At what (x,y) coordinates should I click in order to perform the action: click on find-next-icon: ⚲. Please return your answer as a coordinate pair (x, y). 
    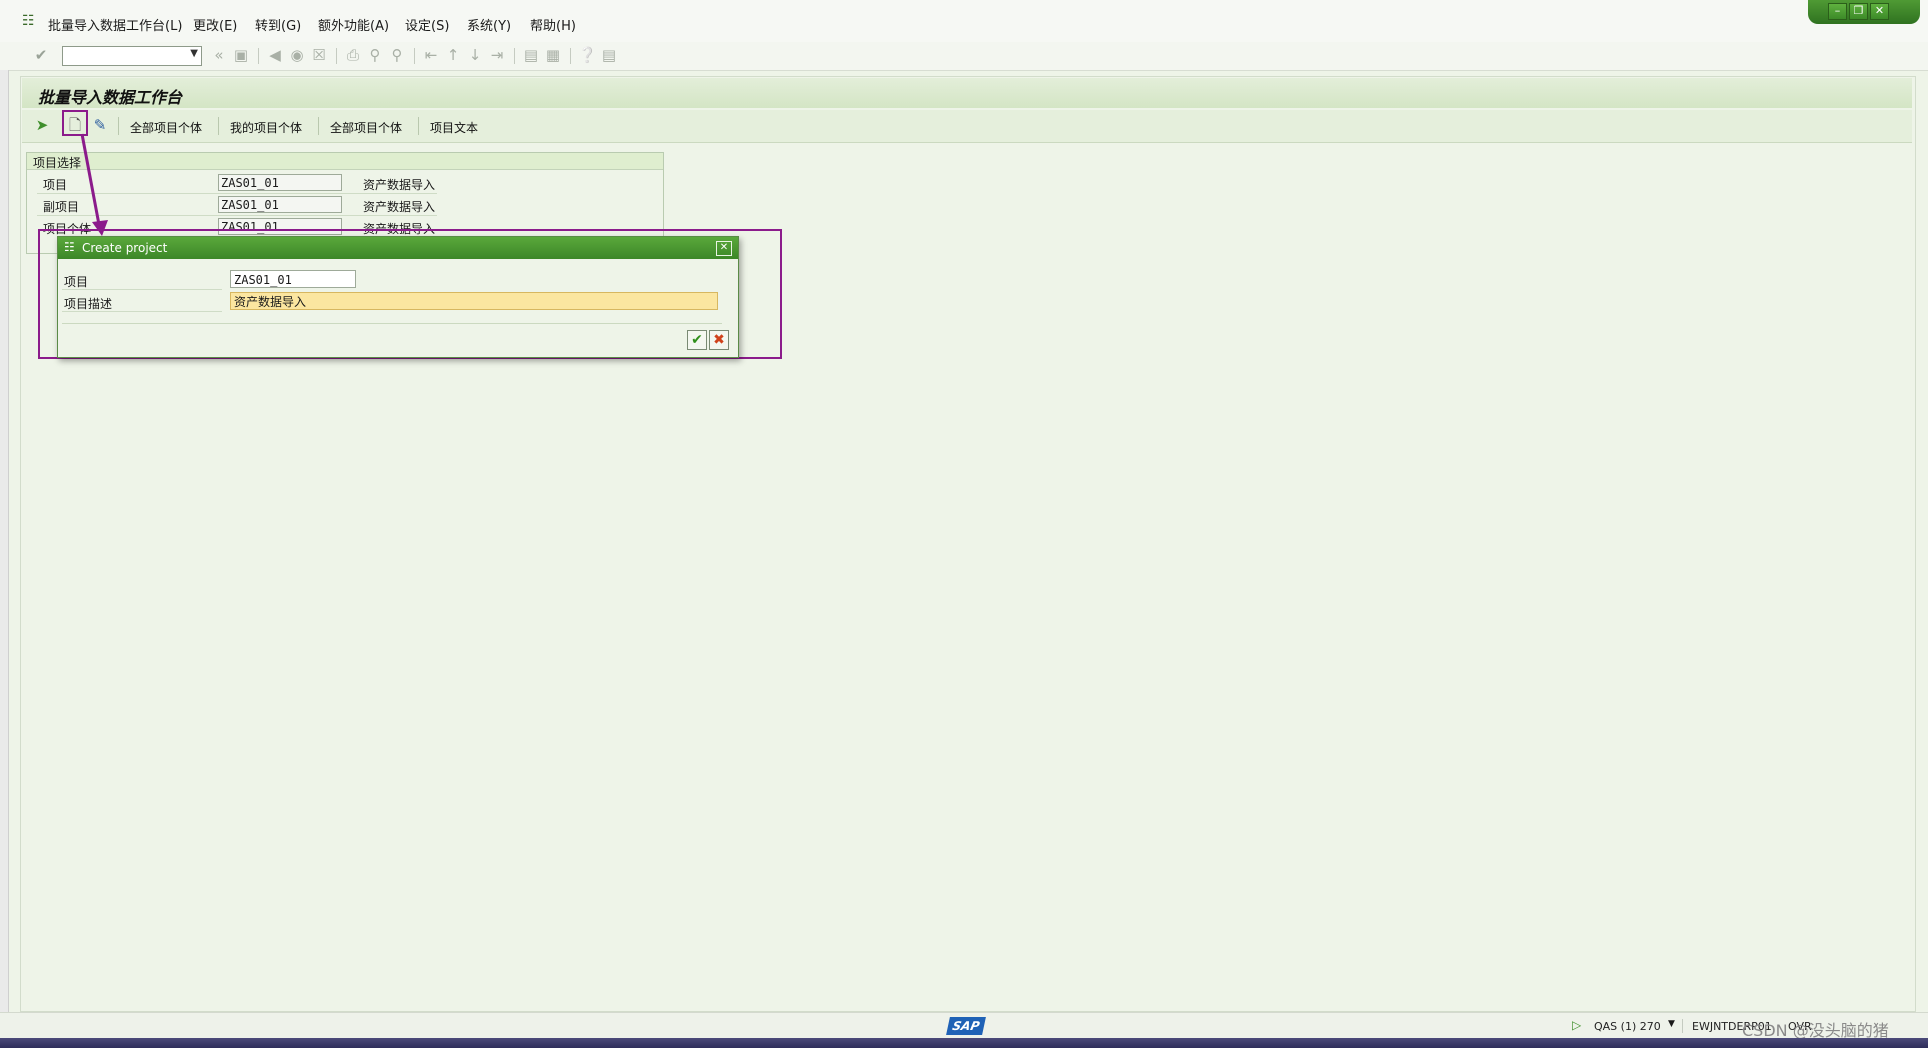
    Looking at the image, I should click on (397, 55).